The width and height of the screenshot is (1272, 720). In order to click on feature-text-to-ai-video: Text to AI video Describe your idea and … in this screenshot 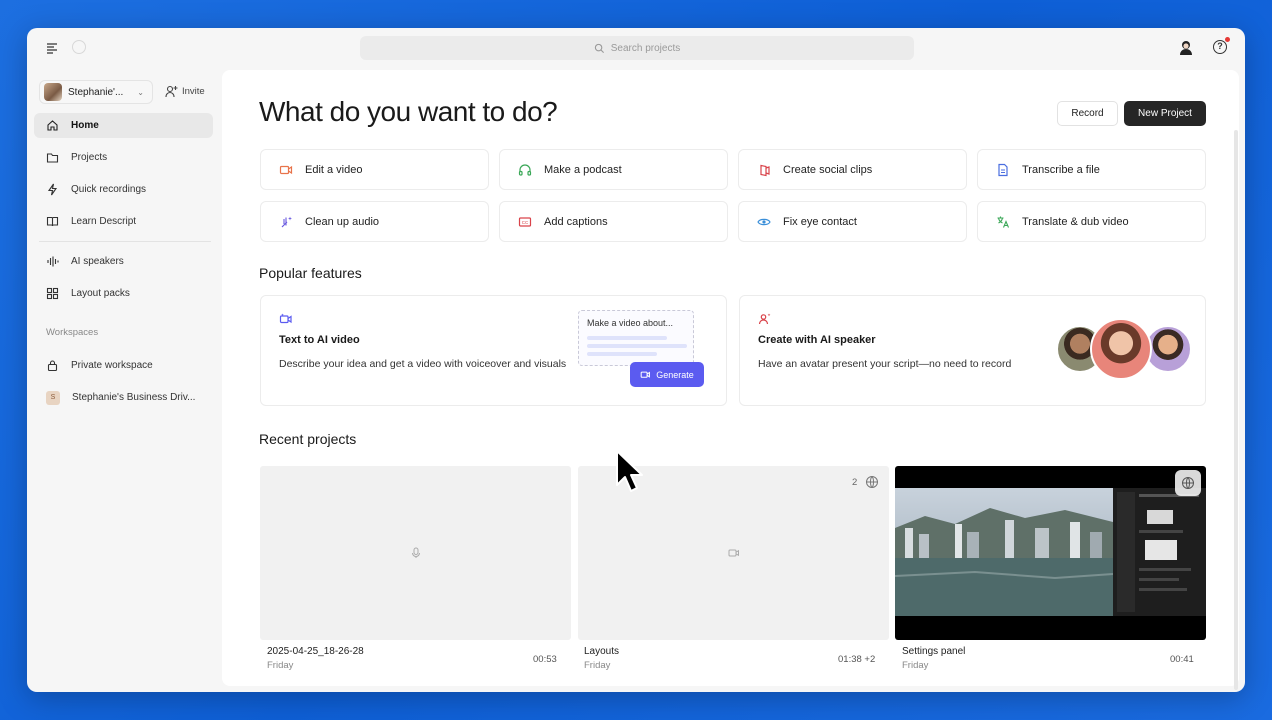, I will do `click(493, 350)`.